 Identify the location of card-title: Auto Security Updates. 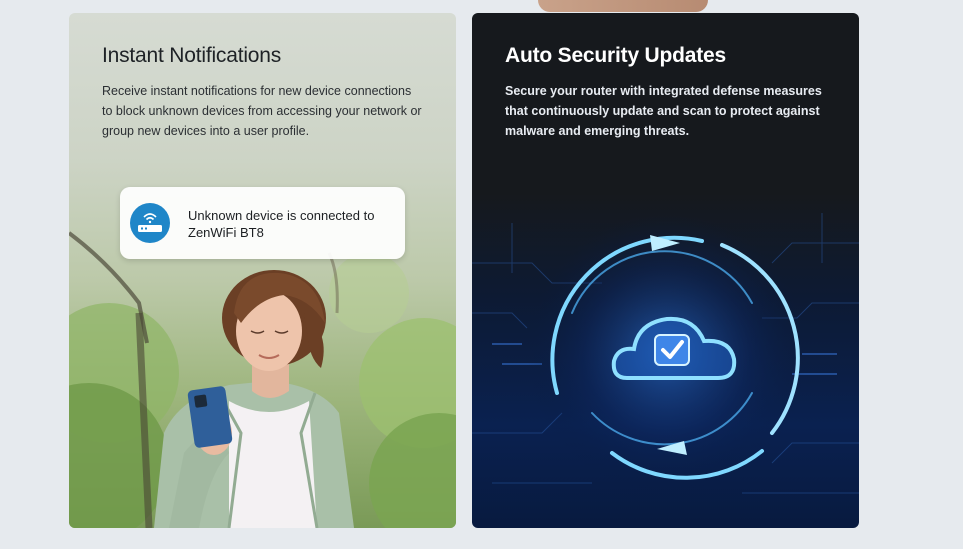
(616, 55).